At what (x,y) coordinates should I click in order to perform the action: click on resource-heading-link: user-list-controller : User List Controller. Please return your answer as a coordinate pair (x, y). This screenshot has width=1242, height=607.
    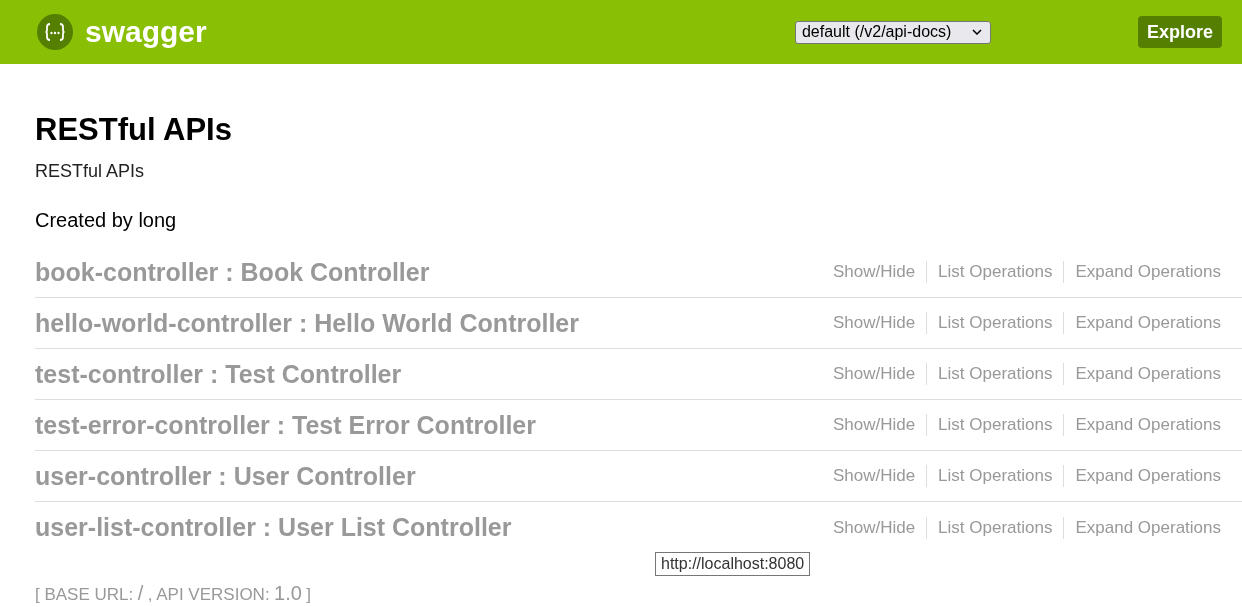
    Looking at the image, I should click on (273, 527).